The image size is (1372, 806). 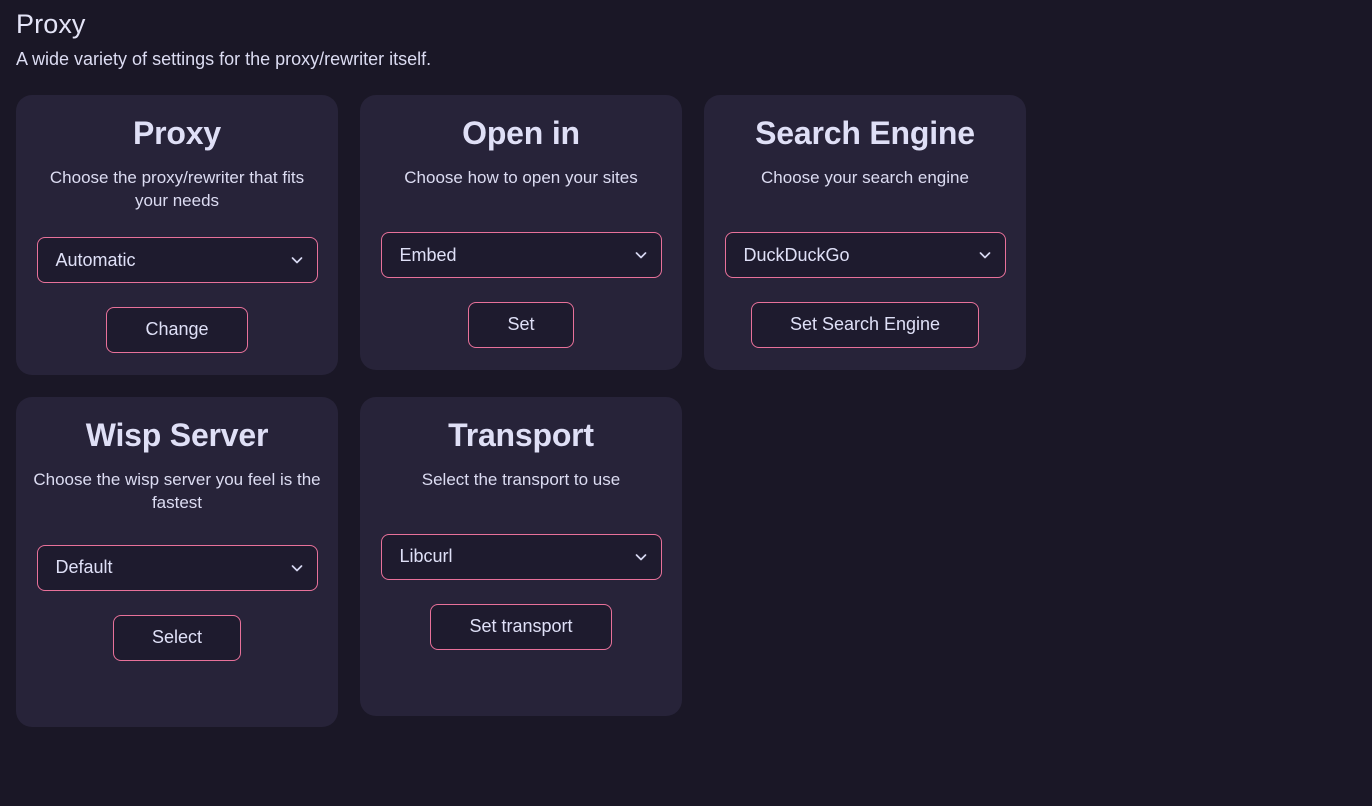 What do you see at coordinates (177, 133) in the screenshot?
I see `card-title: Proxy` at bounding box center [177, 133].